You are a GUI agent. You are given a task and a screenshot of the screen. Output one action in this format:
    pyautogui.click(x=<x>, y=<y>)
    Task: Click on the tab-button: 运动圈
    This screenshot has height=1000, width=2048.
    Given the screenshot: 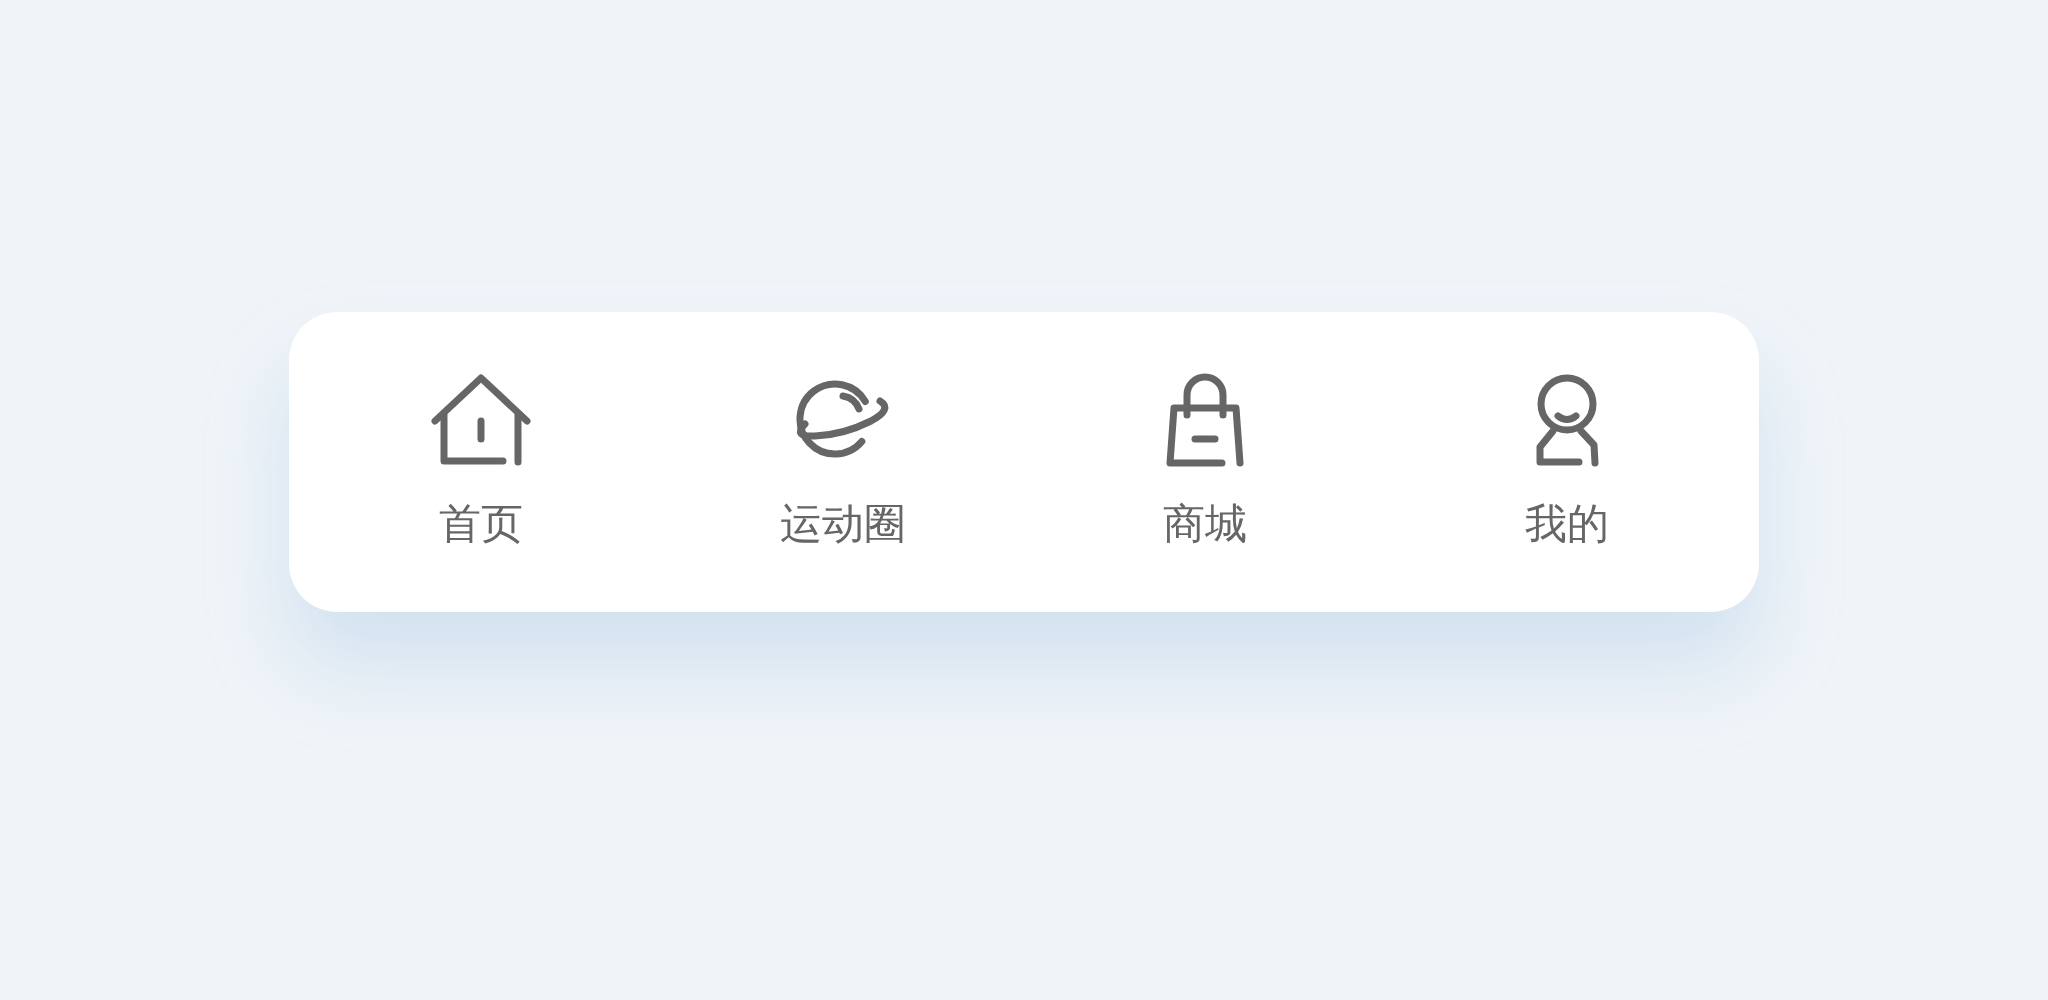 What is the action you would take?
    pyautogui.click(x=843, y=491)
    